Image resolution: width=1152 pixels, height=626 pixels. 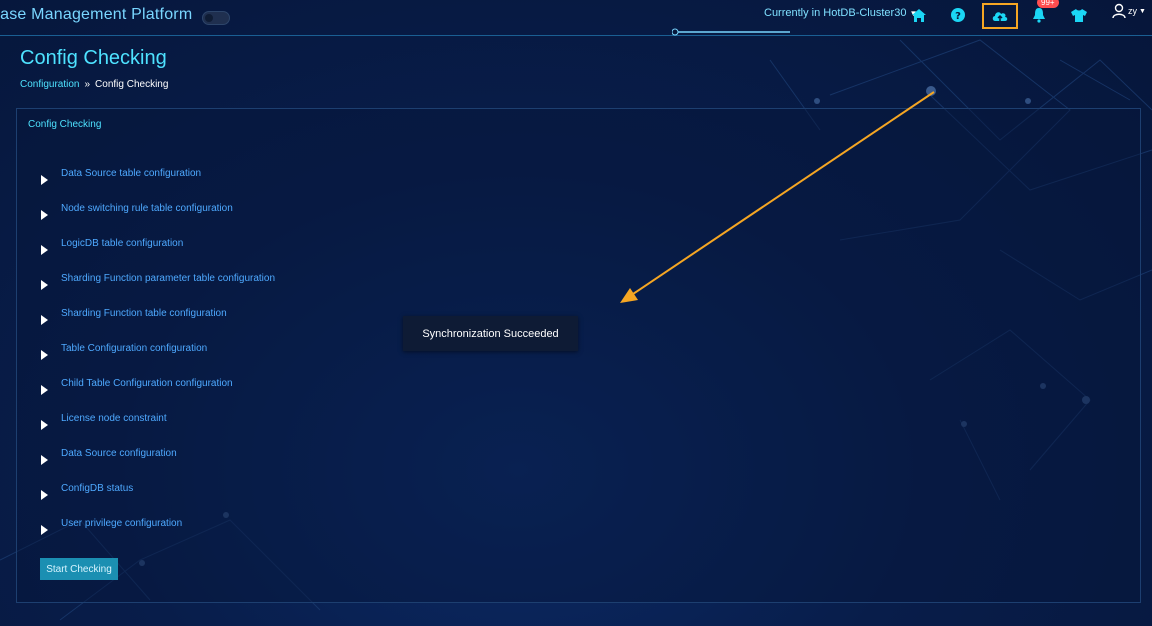 I want to click on check-item-sharding-function-table: Sharding Function table configuration, so click(x=158, y=316).